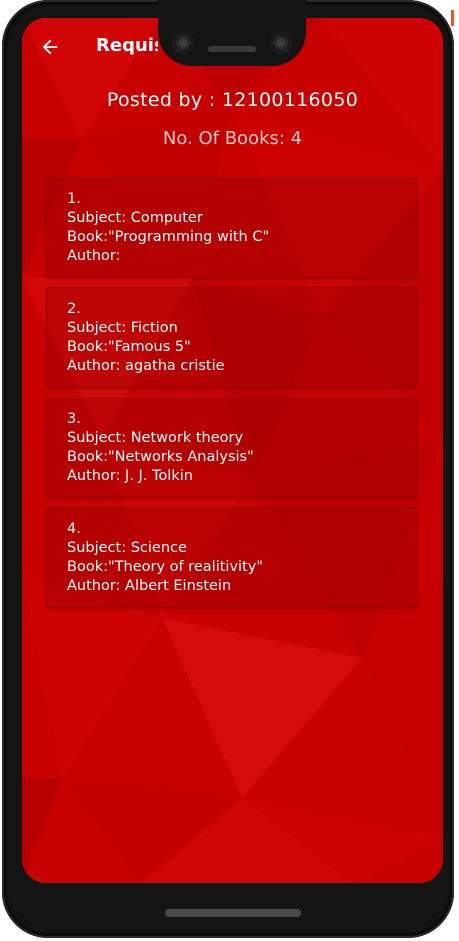 The width and height of the screenshot is (459, 941). I want to click on book-subject: Subject: Network theory, so click(155, 438).